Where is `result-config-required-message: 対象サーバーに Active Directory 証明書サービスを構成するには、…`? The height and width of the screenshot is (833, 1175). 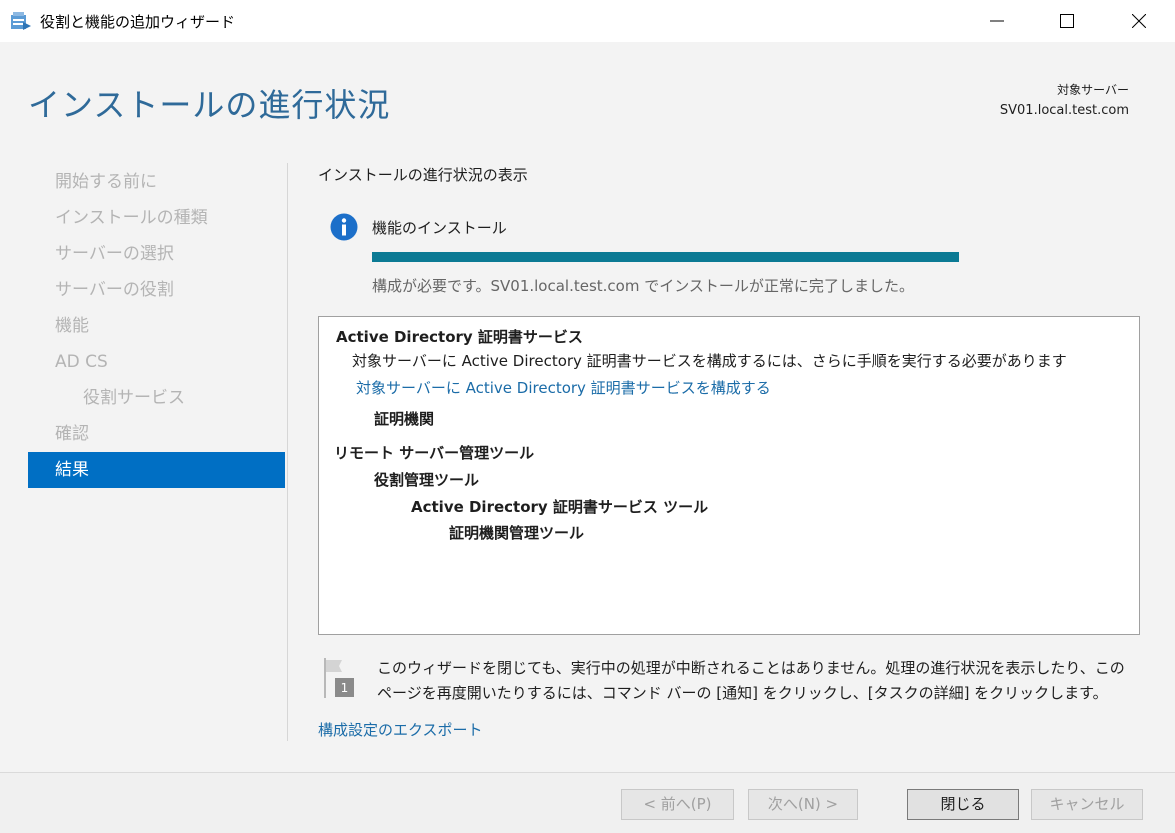
result-config-required-message: 対象サーバーに Active Directory 証明書サービスを構成するには、… is located at coordinates (709, 361).